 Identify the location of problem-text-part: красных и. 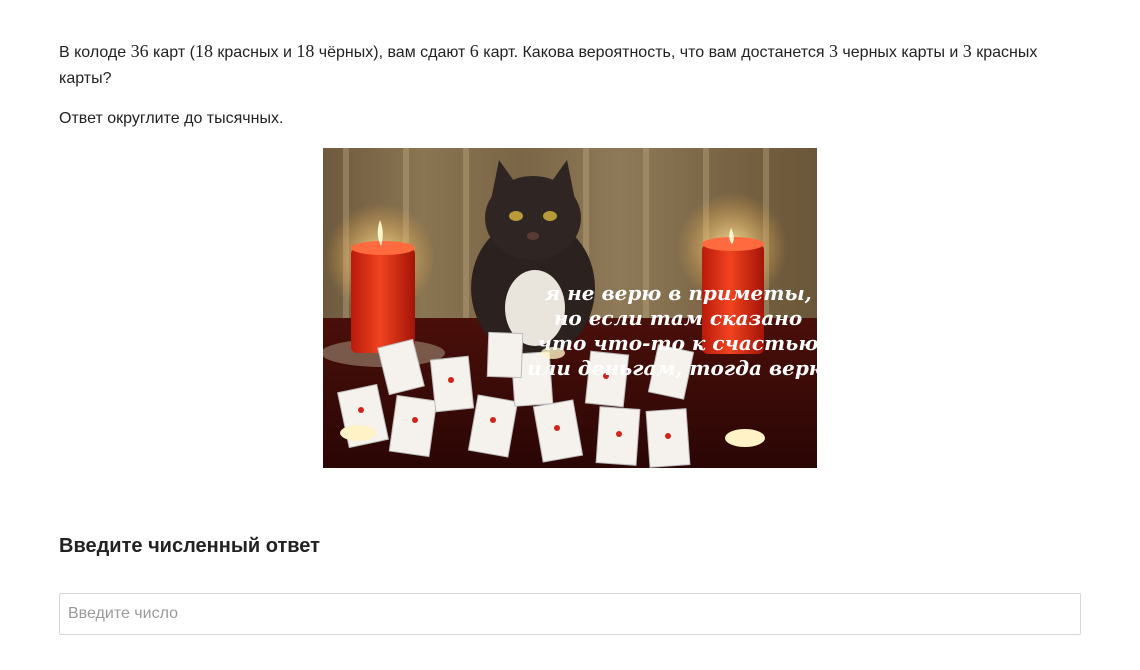
(254, 52).